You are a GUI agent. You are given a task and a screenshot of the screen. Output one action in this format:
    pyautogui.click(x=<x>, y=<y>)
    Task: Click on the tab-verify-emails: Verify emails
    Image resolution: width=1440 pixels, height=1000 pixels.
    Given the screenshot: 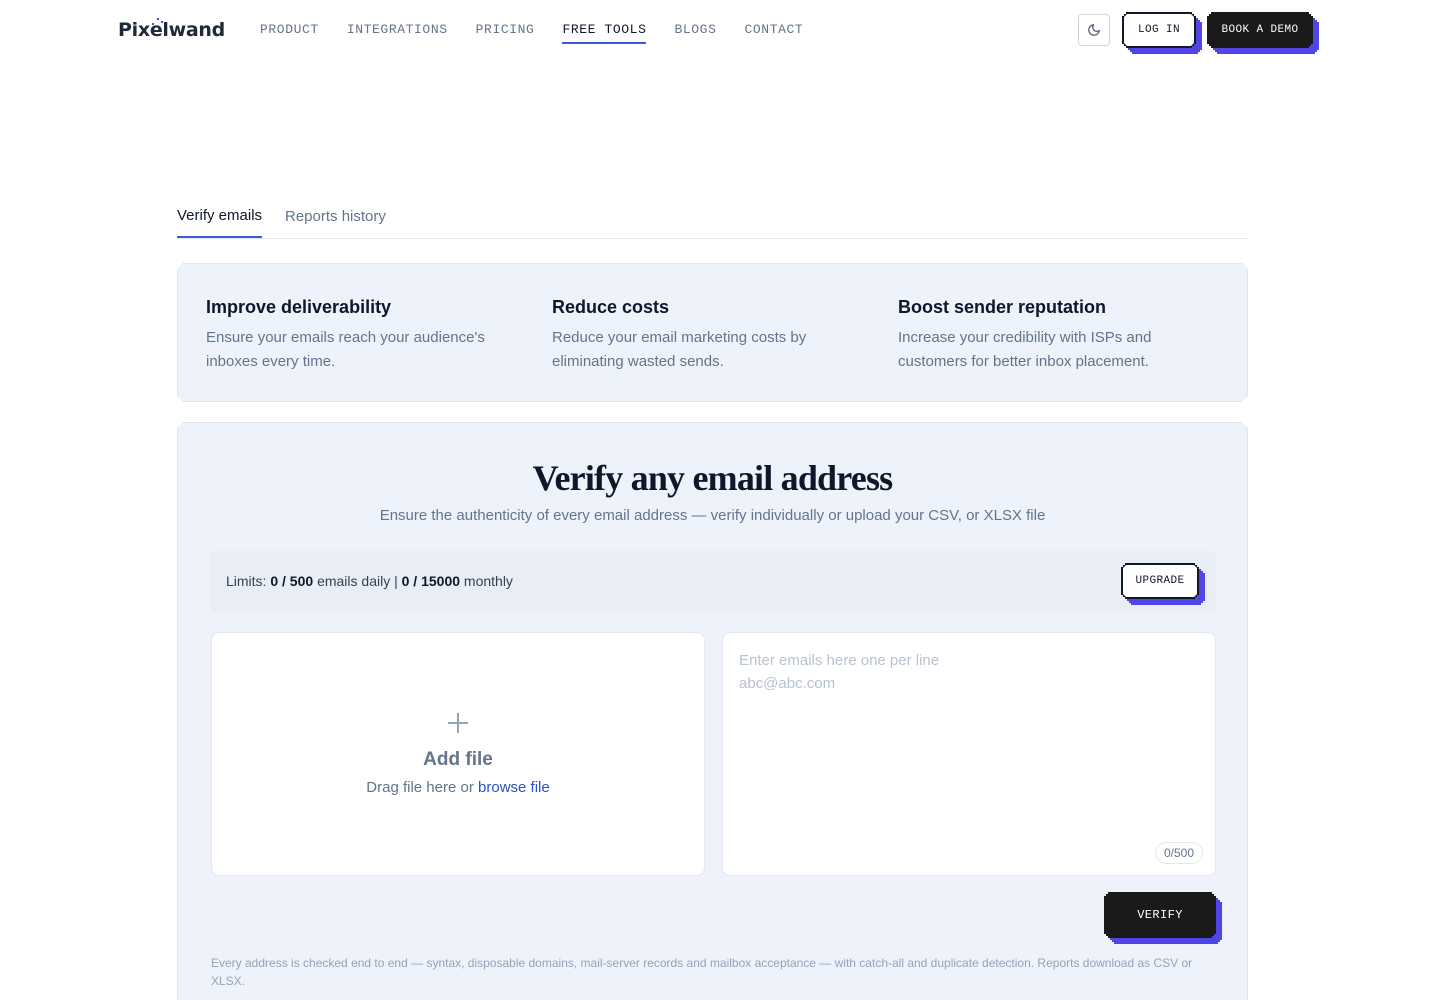 What is the action you would take?
    pyautogui.click(x=220, y=222)
    